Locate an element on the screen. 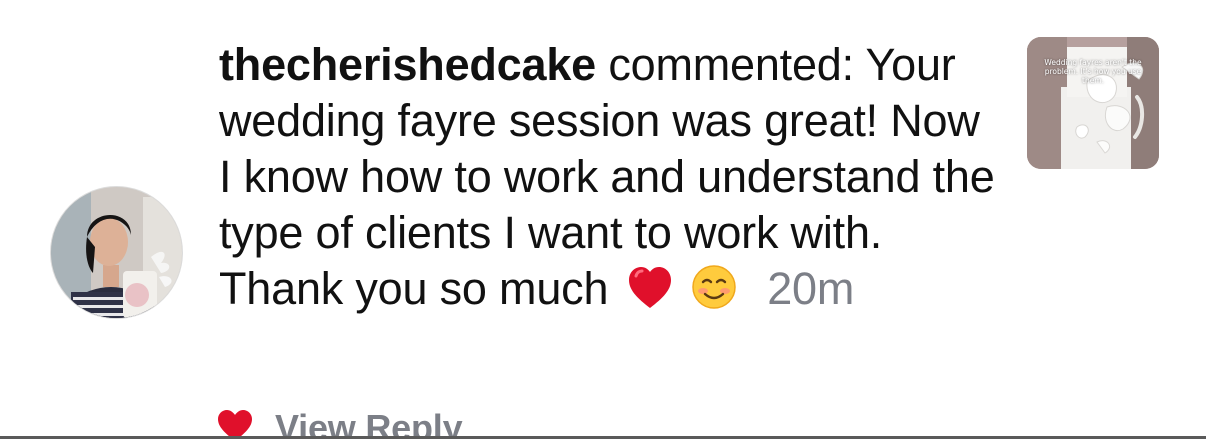  view-reply-link: View Reply is located at coordinates (369, 423).